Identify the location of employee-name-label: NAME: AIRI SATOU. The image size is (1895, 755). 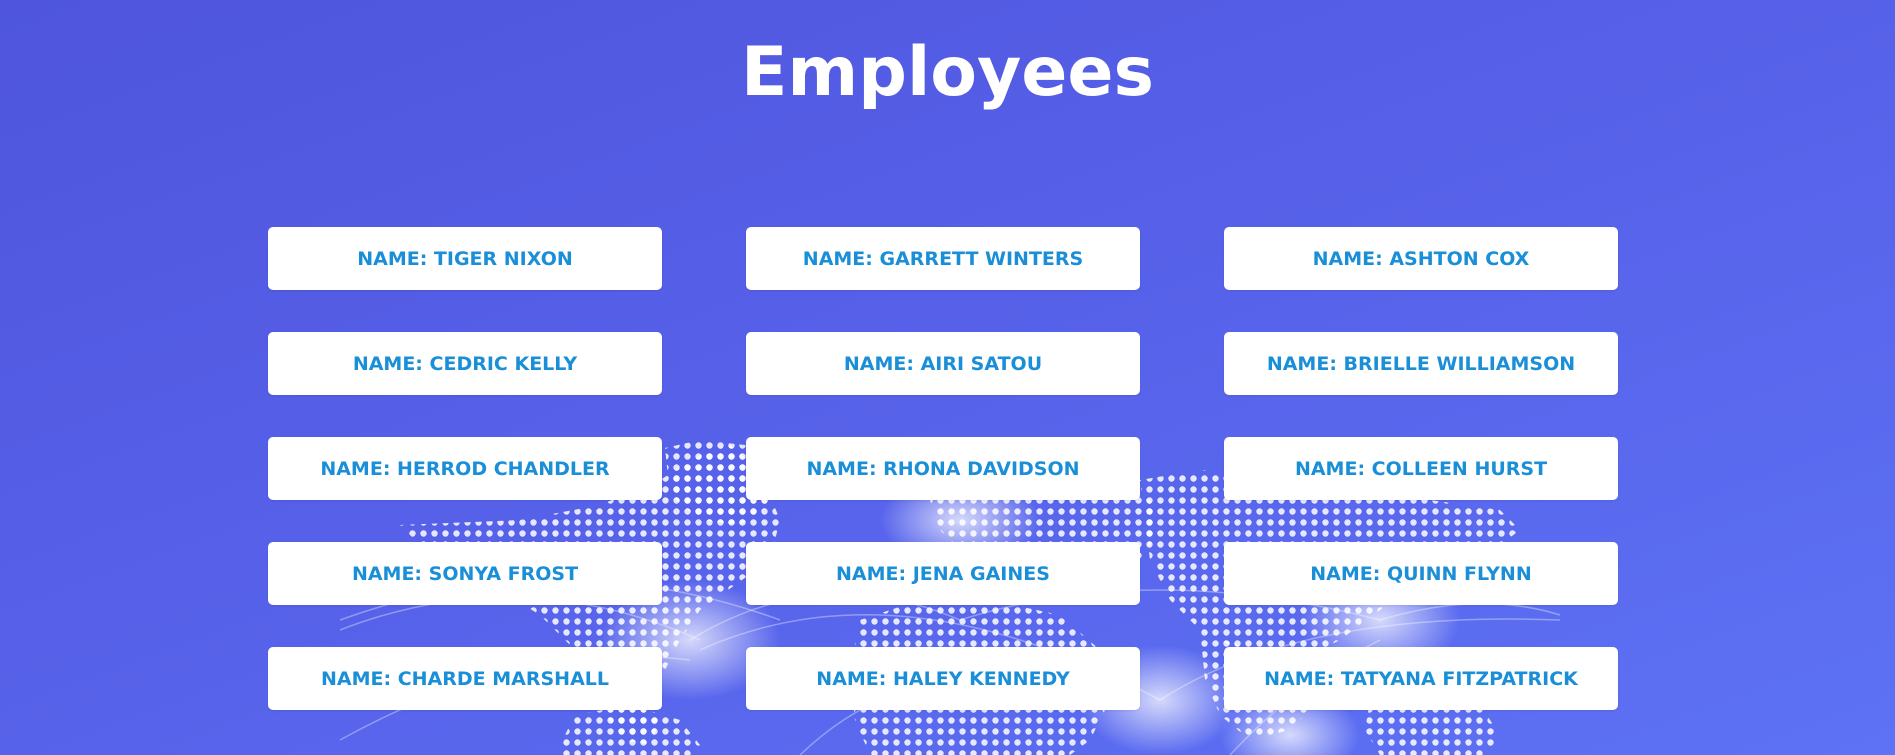
(943, 363).